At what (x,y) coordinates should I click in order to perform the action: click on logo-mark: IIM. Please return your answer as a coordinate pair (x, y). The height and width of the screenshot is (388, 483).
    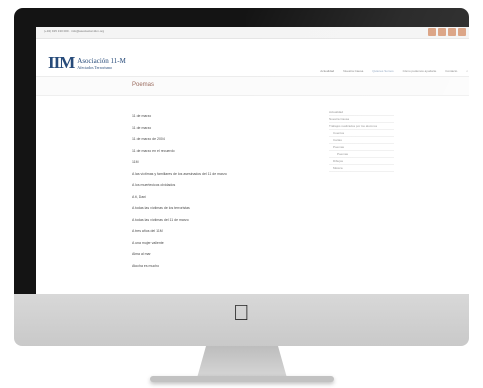
    Looking at the image, I should click on (61, 62).